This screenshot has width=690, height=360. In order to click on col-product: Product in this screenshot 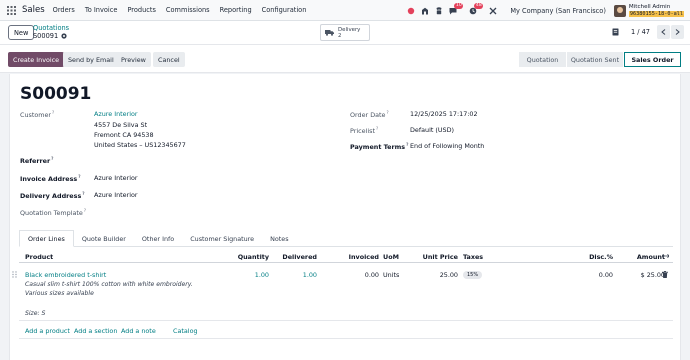, I will do `click(39, 257)`.